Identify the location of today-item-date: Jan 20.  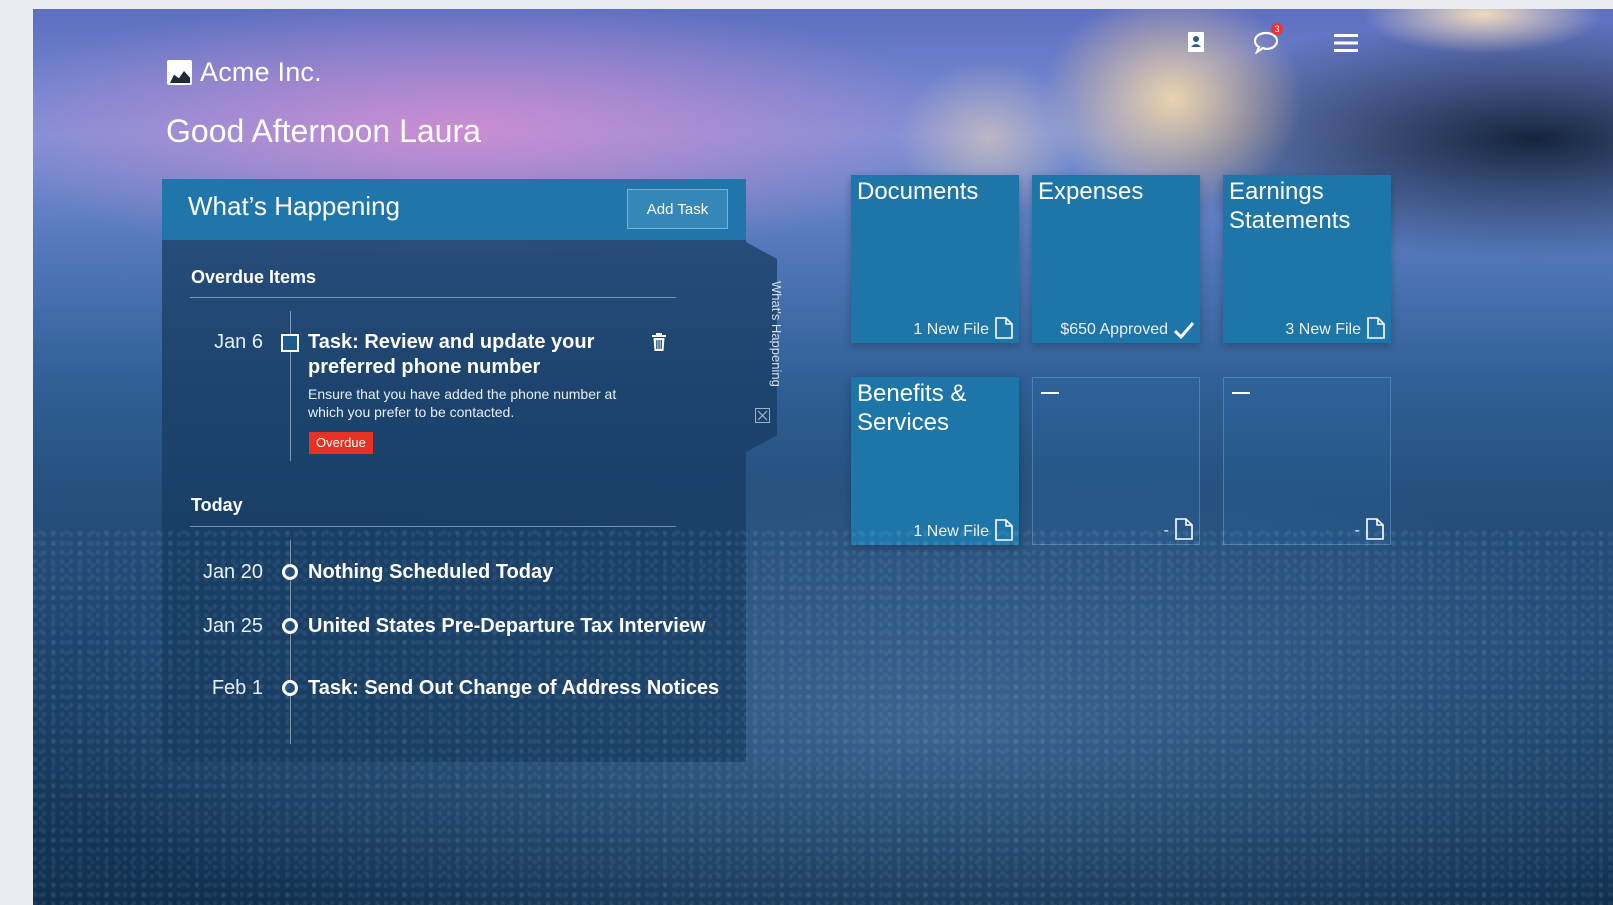
(232, 572).